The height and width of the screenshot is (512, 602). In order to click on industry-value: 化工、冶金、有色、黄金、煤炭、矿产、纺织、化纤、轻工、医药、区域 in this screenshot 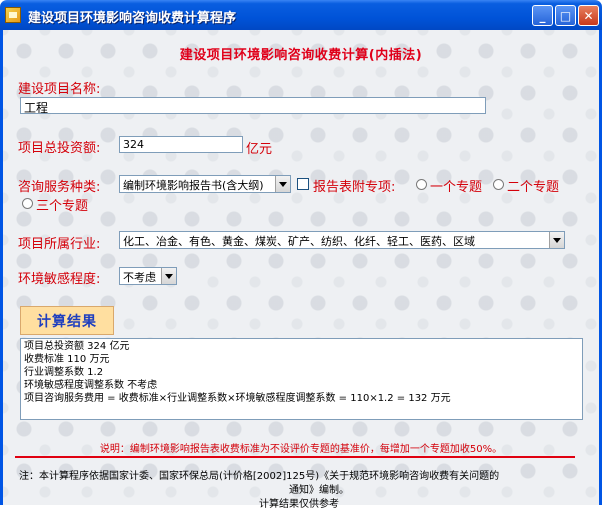, I will do `click(299, 241)`.